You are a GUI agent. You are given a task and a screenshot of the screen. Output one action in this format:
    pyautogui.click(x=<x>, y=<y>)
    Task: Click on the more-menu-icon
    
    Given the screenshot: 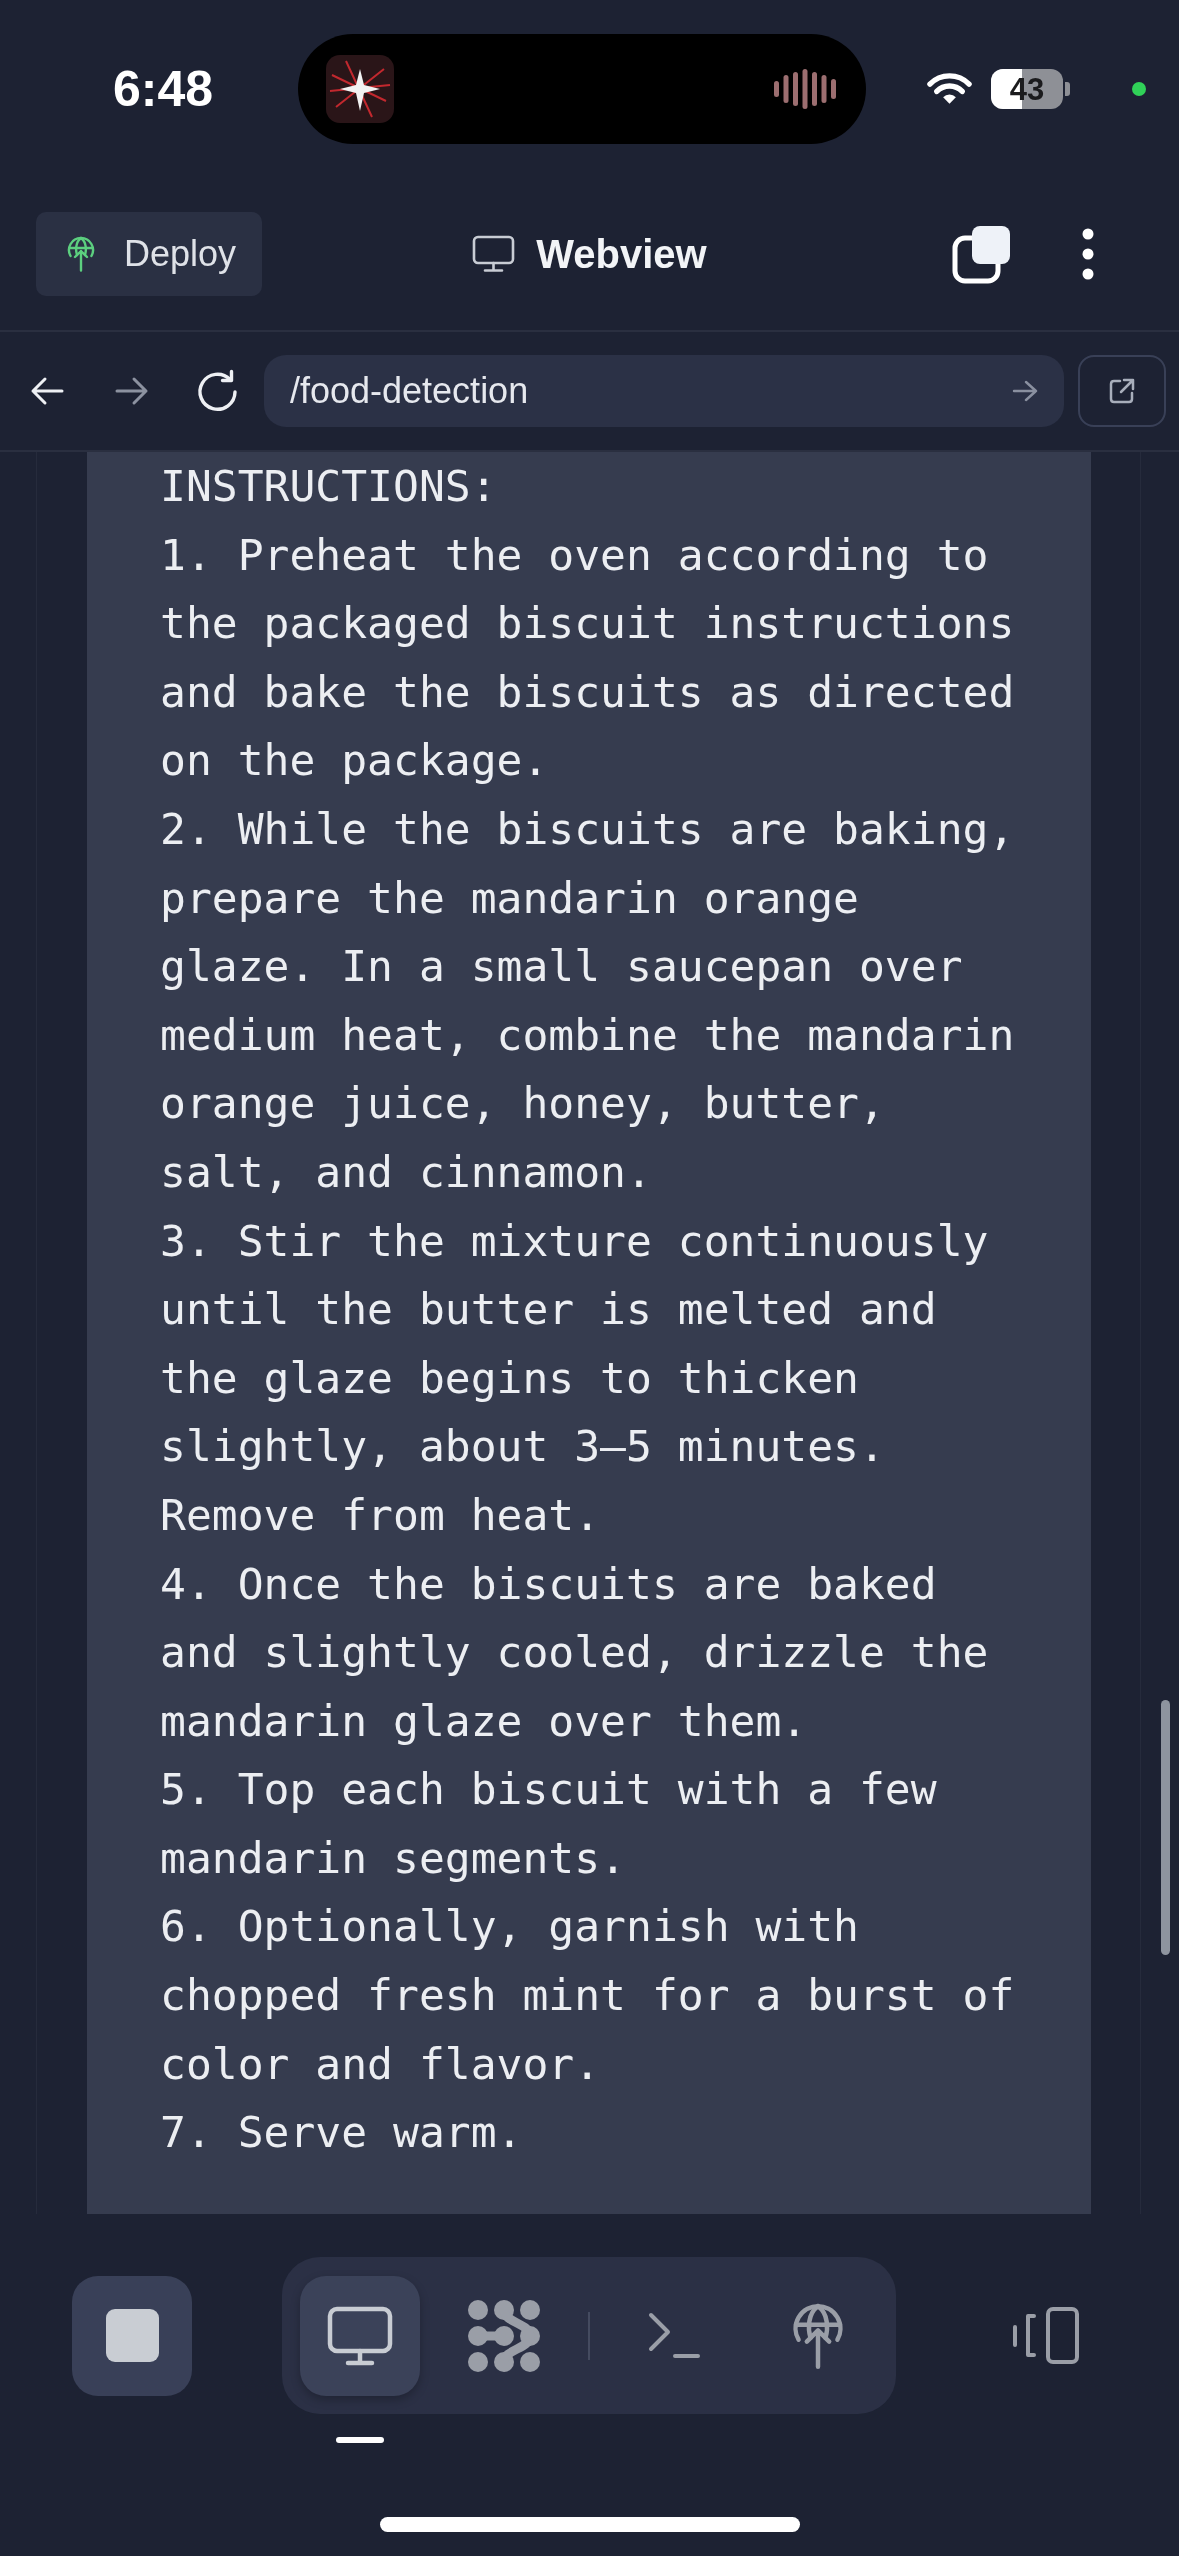 What is the action you would take?
    pyautogui.click(x=1088, y=254)
    